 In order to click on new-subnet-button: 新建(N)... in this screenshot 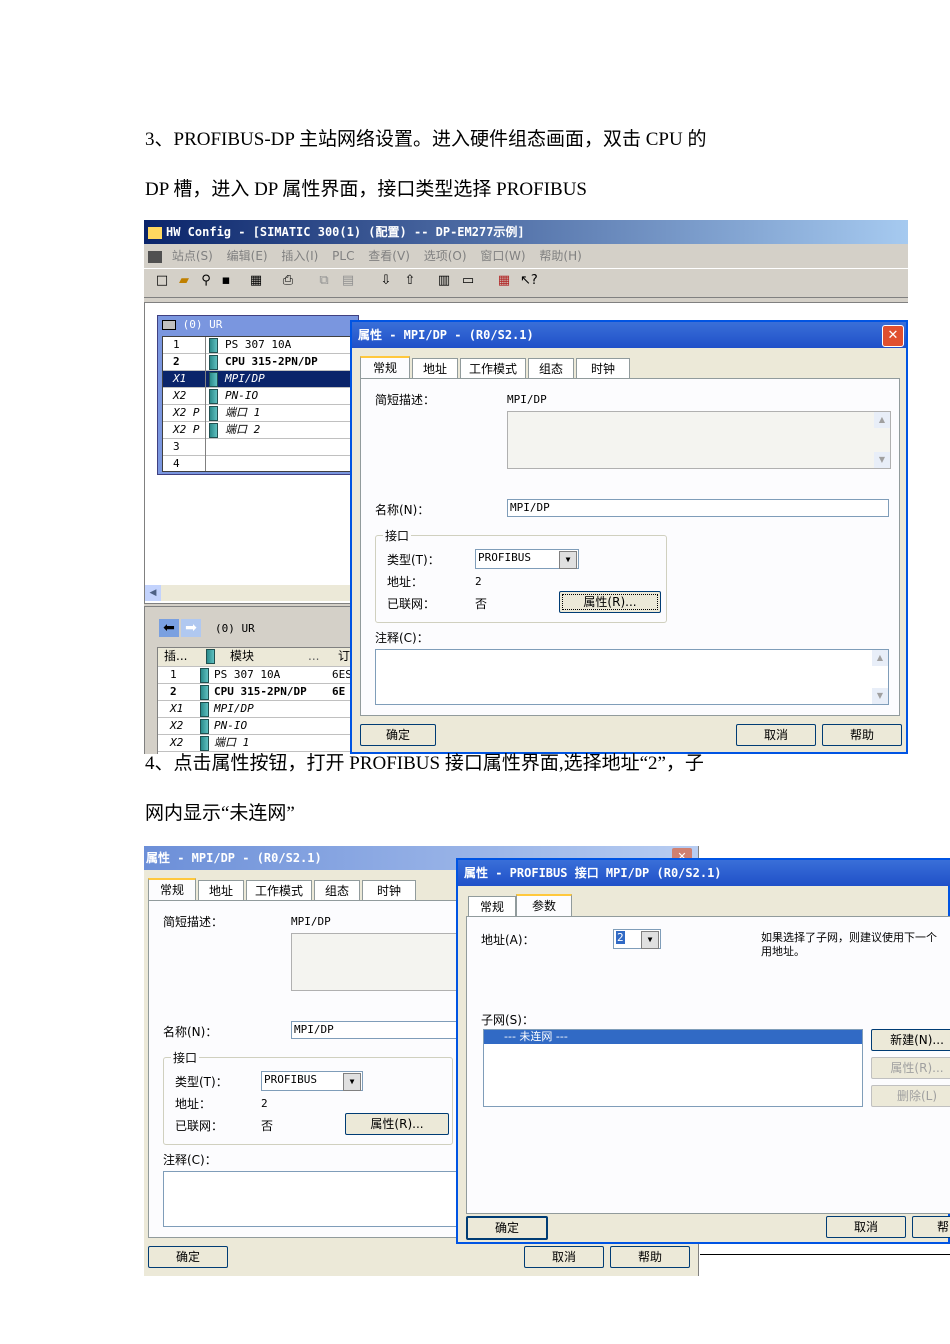, I will do `click(910, 1040)`.